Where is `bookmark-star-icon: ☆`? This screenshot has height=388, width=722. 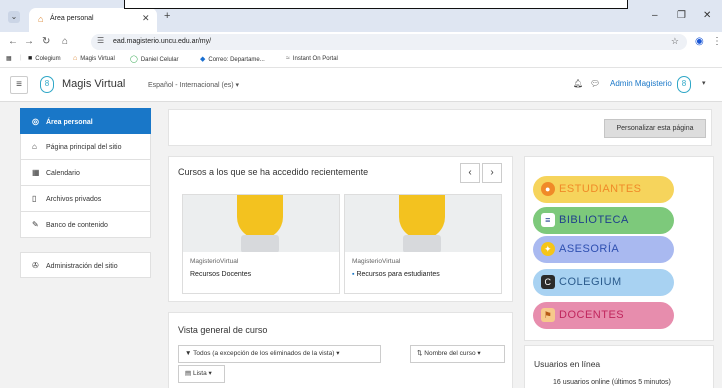
bookmark-star-icon: ☆ is located at coordinates (675, 41).